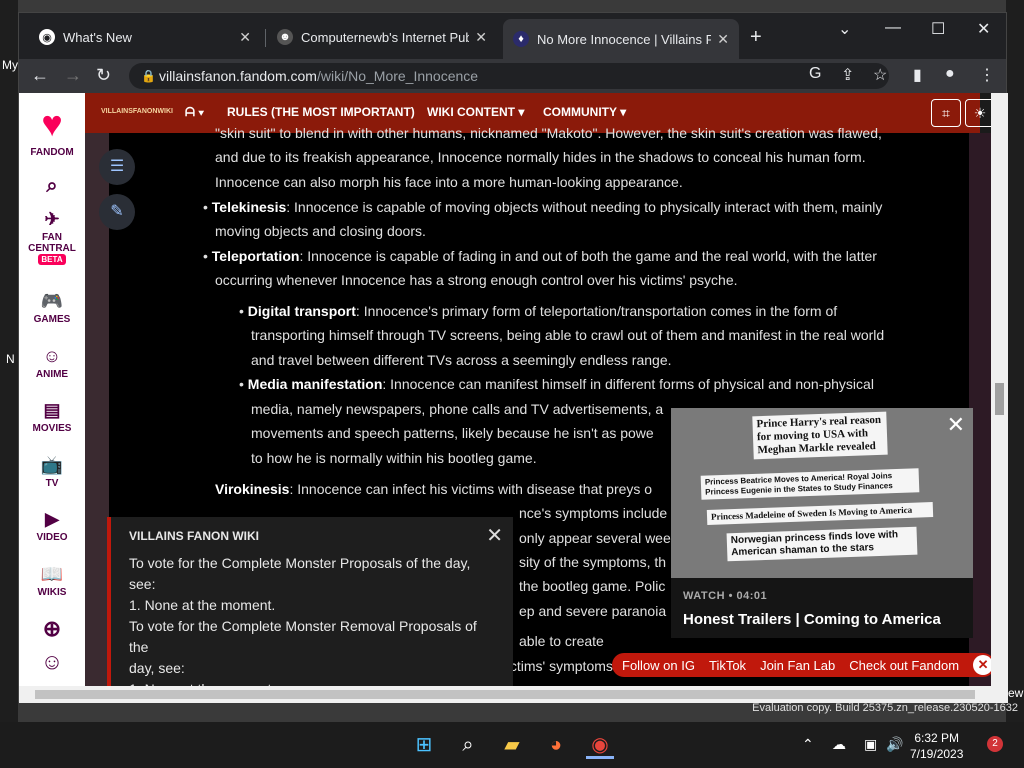 This screenshot has height=768, width=1024. Describe the element at coordinates (47, 37) in the screenshot. I see `chrome-icon: ◉` at that location.